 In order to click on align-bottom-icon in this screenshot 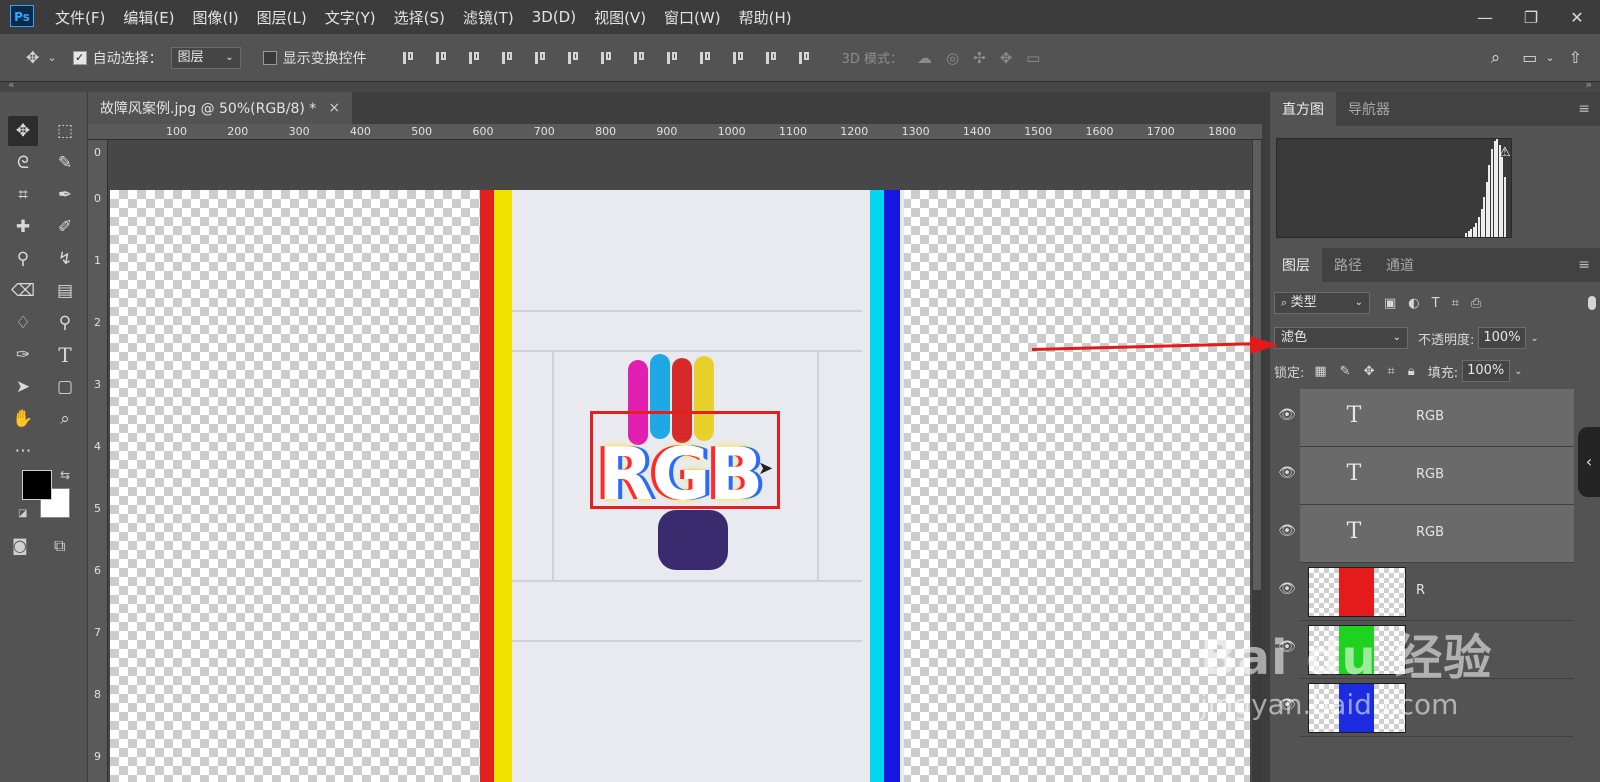, I will do `click(474, 58)`.